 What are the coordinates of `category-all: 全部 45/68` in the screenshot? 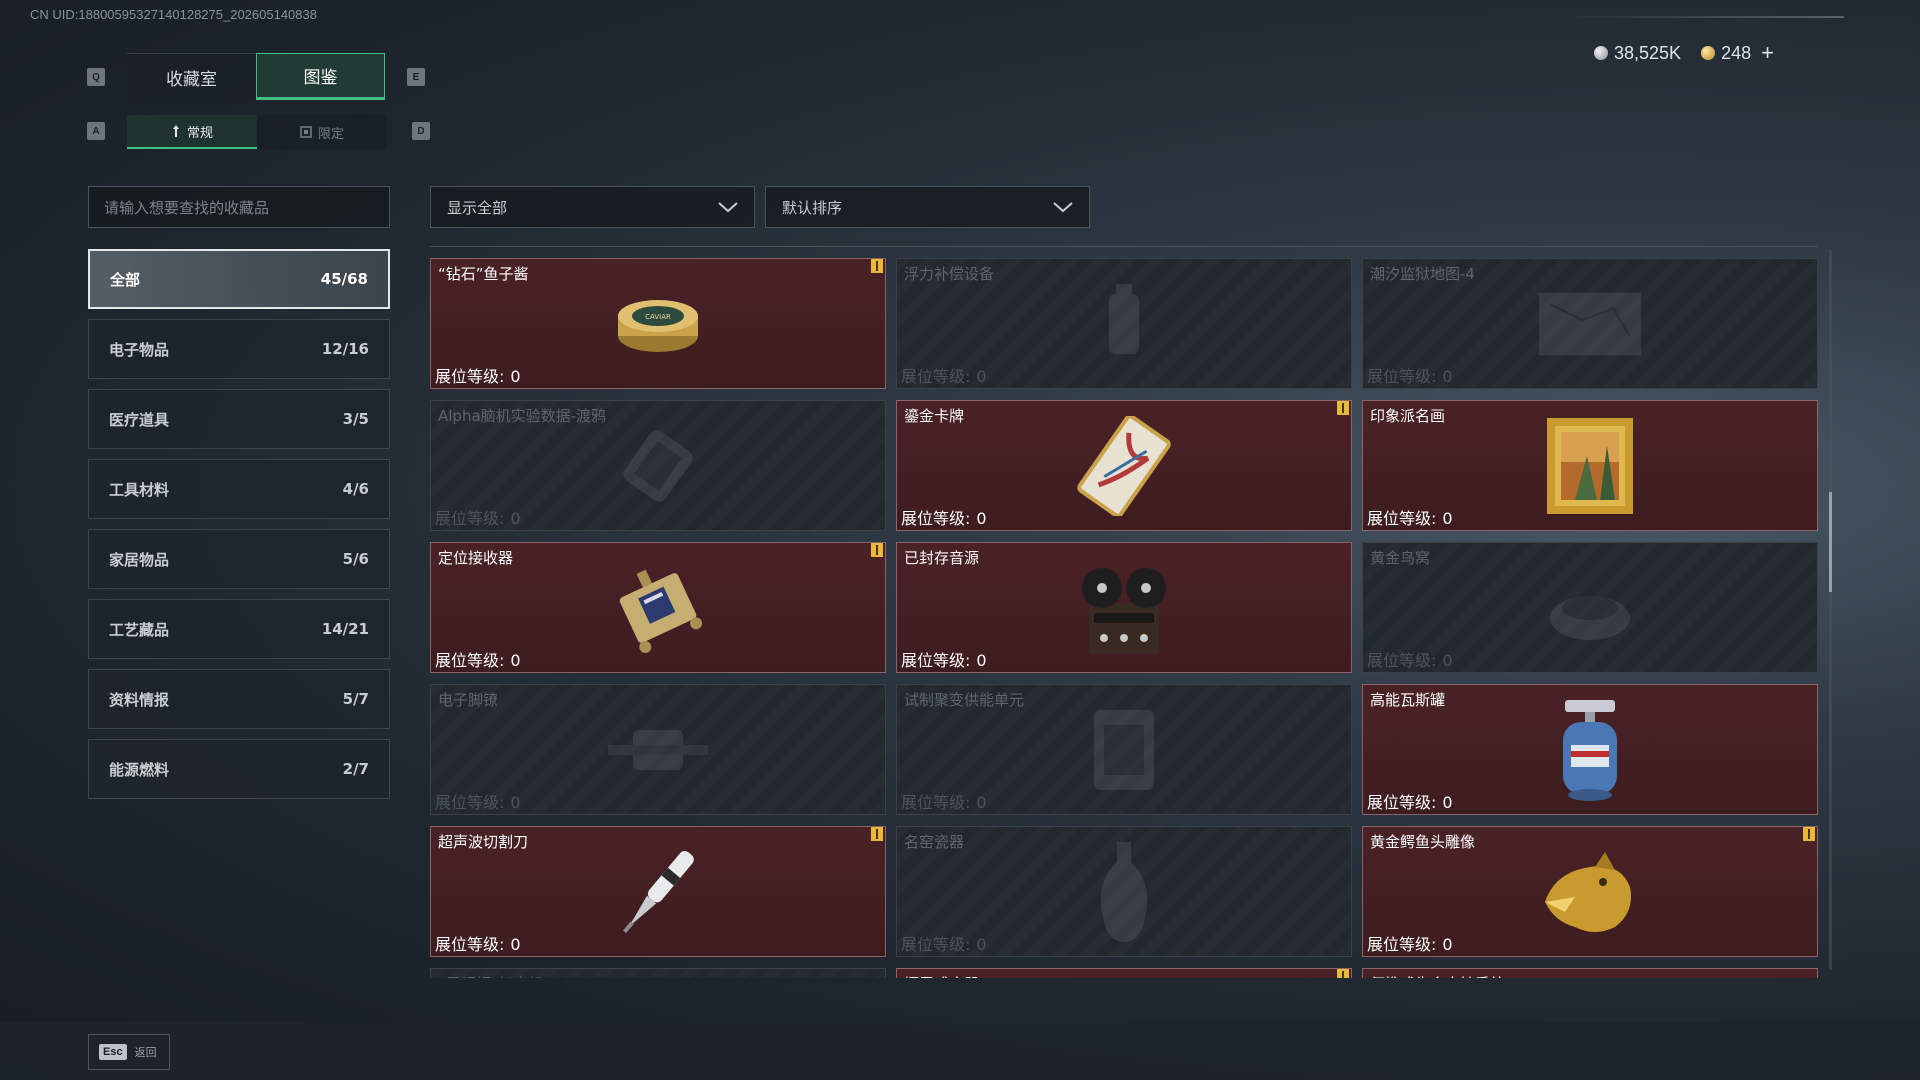 It's located at (239, 279).